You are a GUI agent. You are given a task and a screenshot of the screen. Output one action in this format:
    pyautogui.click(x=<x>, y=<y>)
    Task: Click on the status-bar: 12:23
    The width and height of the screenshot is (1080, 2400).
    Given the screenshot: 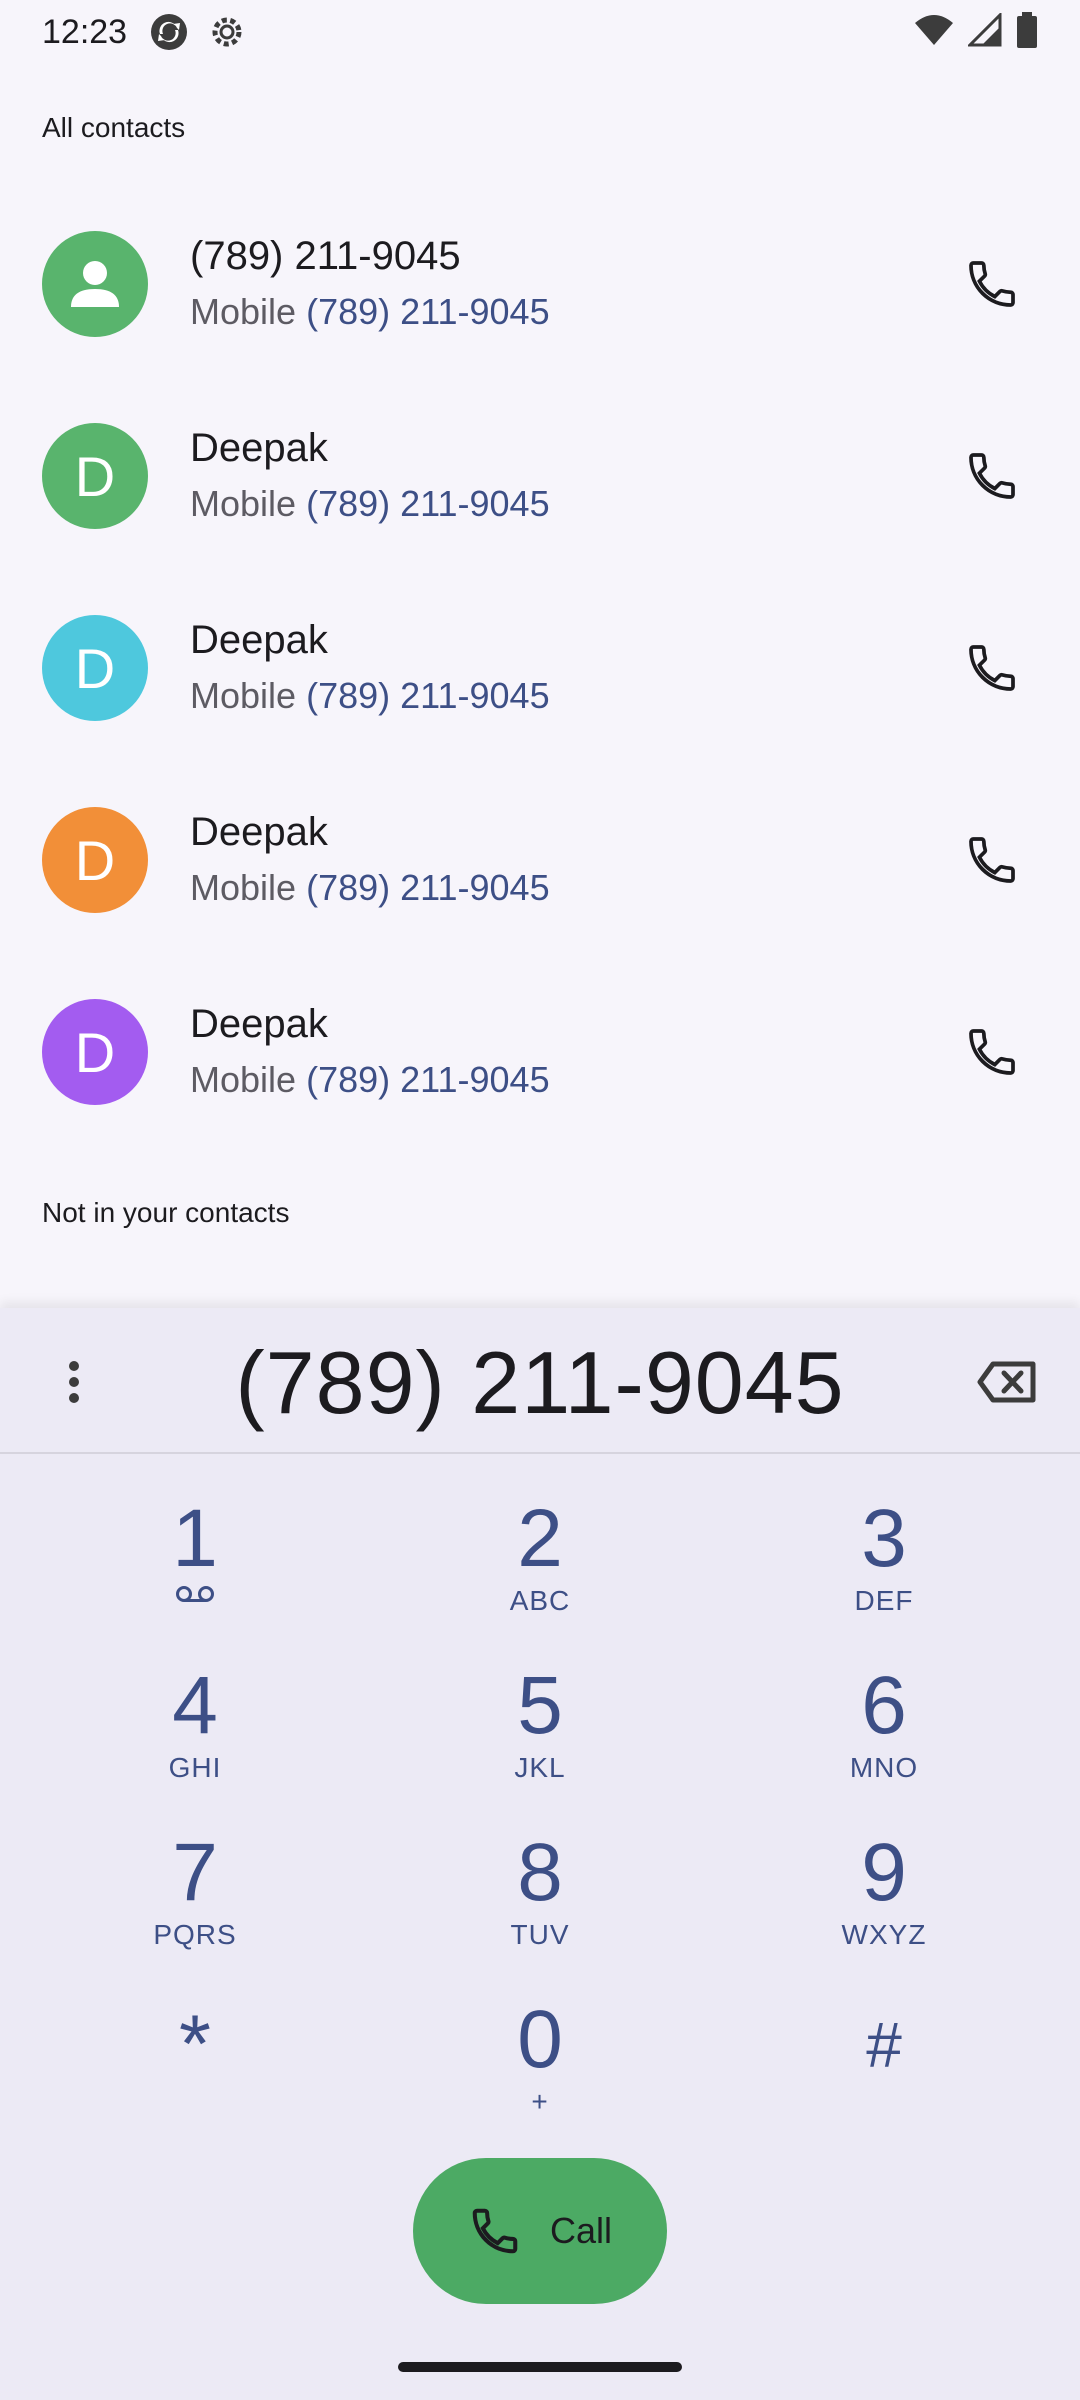 What is the action you would take?
    pyautogui.click(x=540, y=32)
    